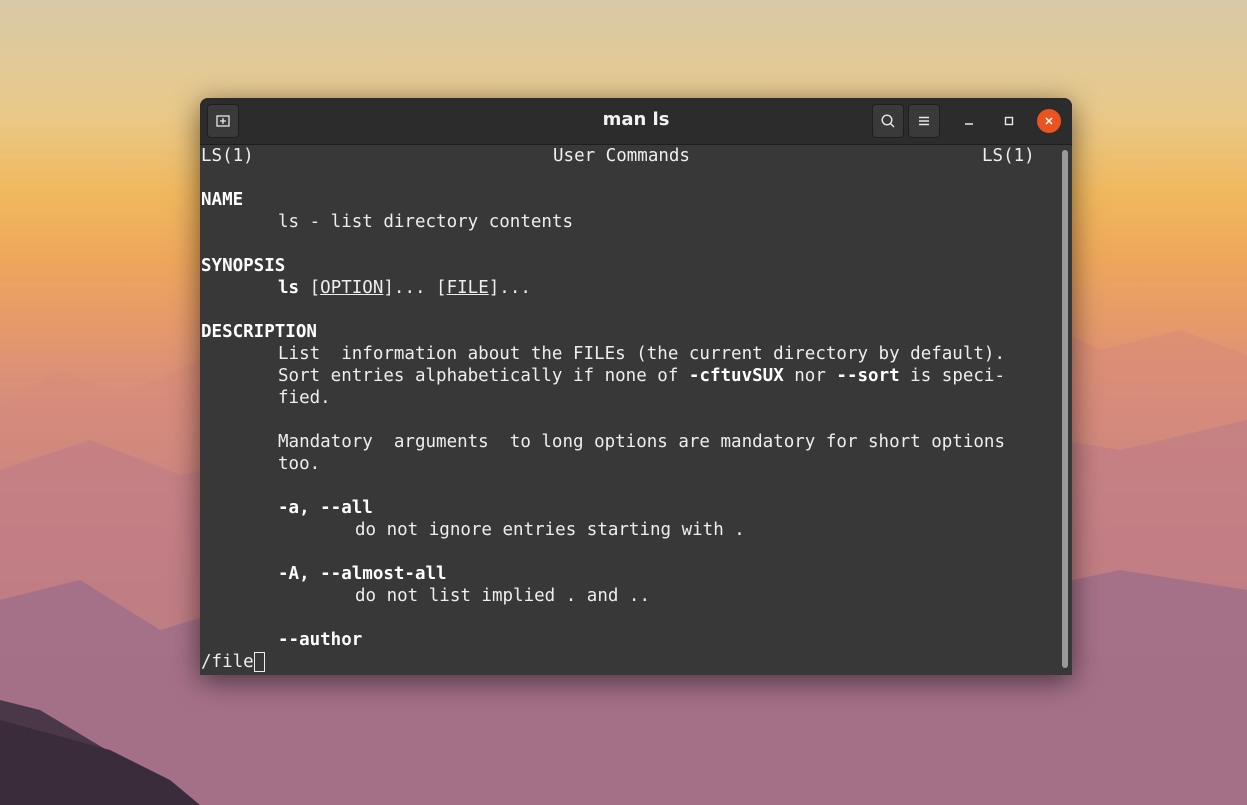 Image resolution: width=1247 pixels, height=805 pixels. What do you see at coordinates (621, 156) in the screenshot?
I see `man-header-center: User Commands` at bounding box center [621, 156].